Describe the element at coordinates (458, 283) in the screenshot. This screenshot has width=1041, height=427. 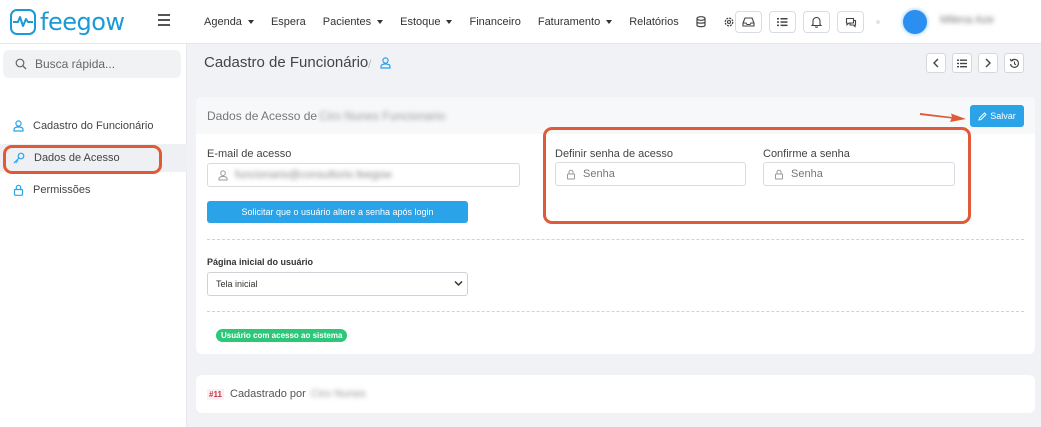
I see `chevron-down-icon` at that location.